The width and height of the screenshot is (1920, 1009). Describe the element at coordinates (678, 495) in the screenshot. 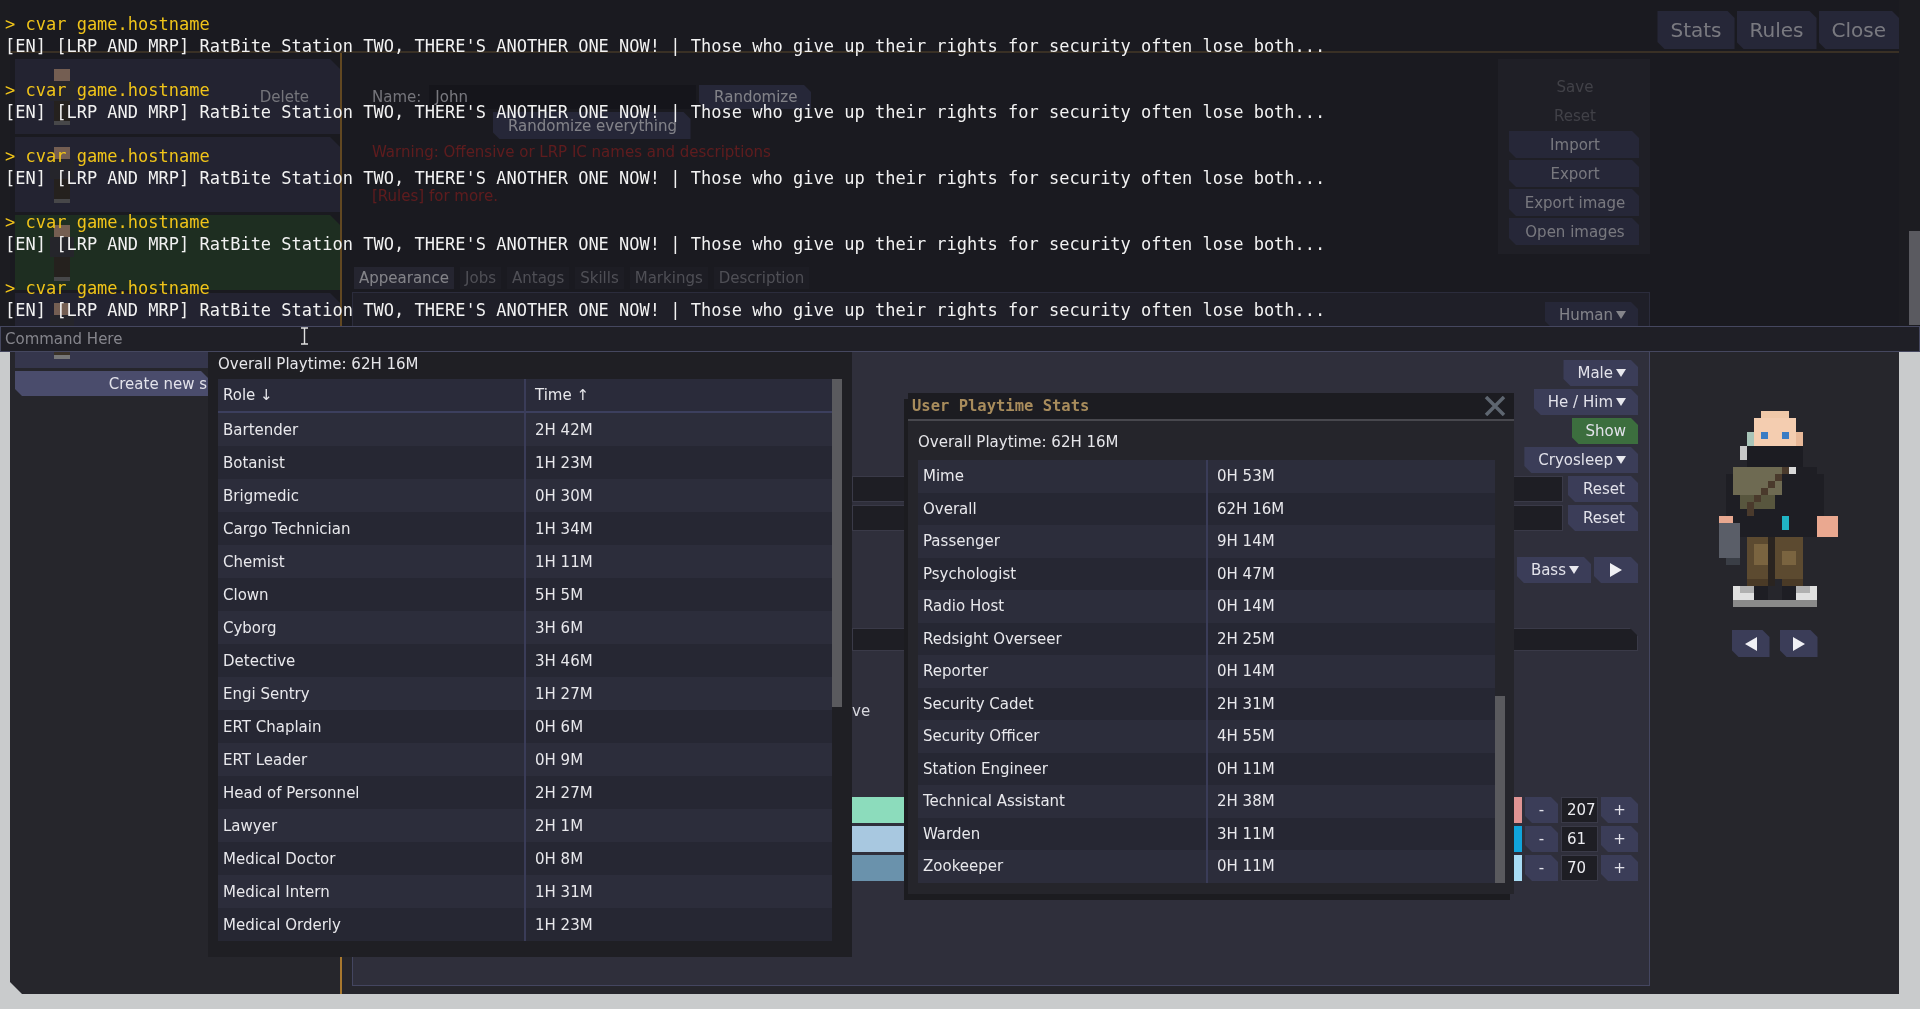

I see `table-cell: 0H 30M` at that location.